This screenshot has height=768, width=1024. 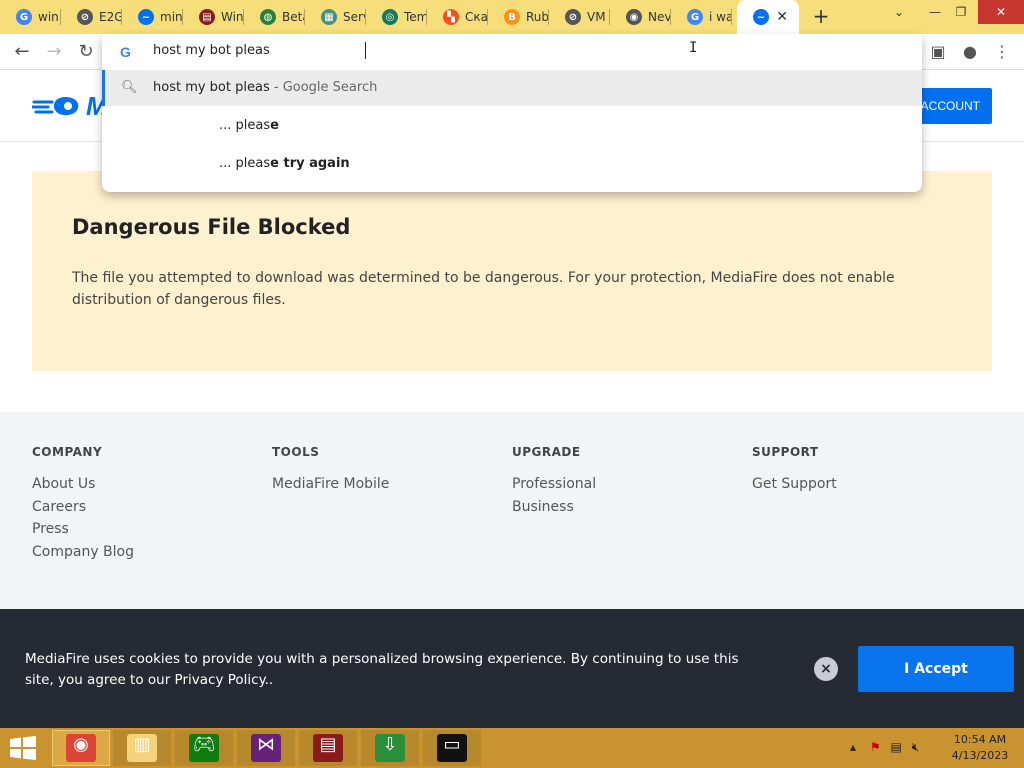 I want to click on footer-link: Company Blog, so click(x=142, y=552).